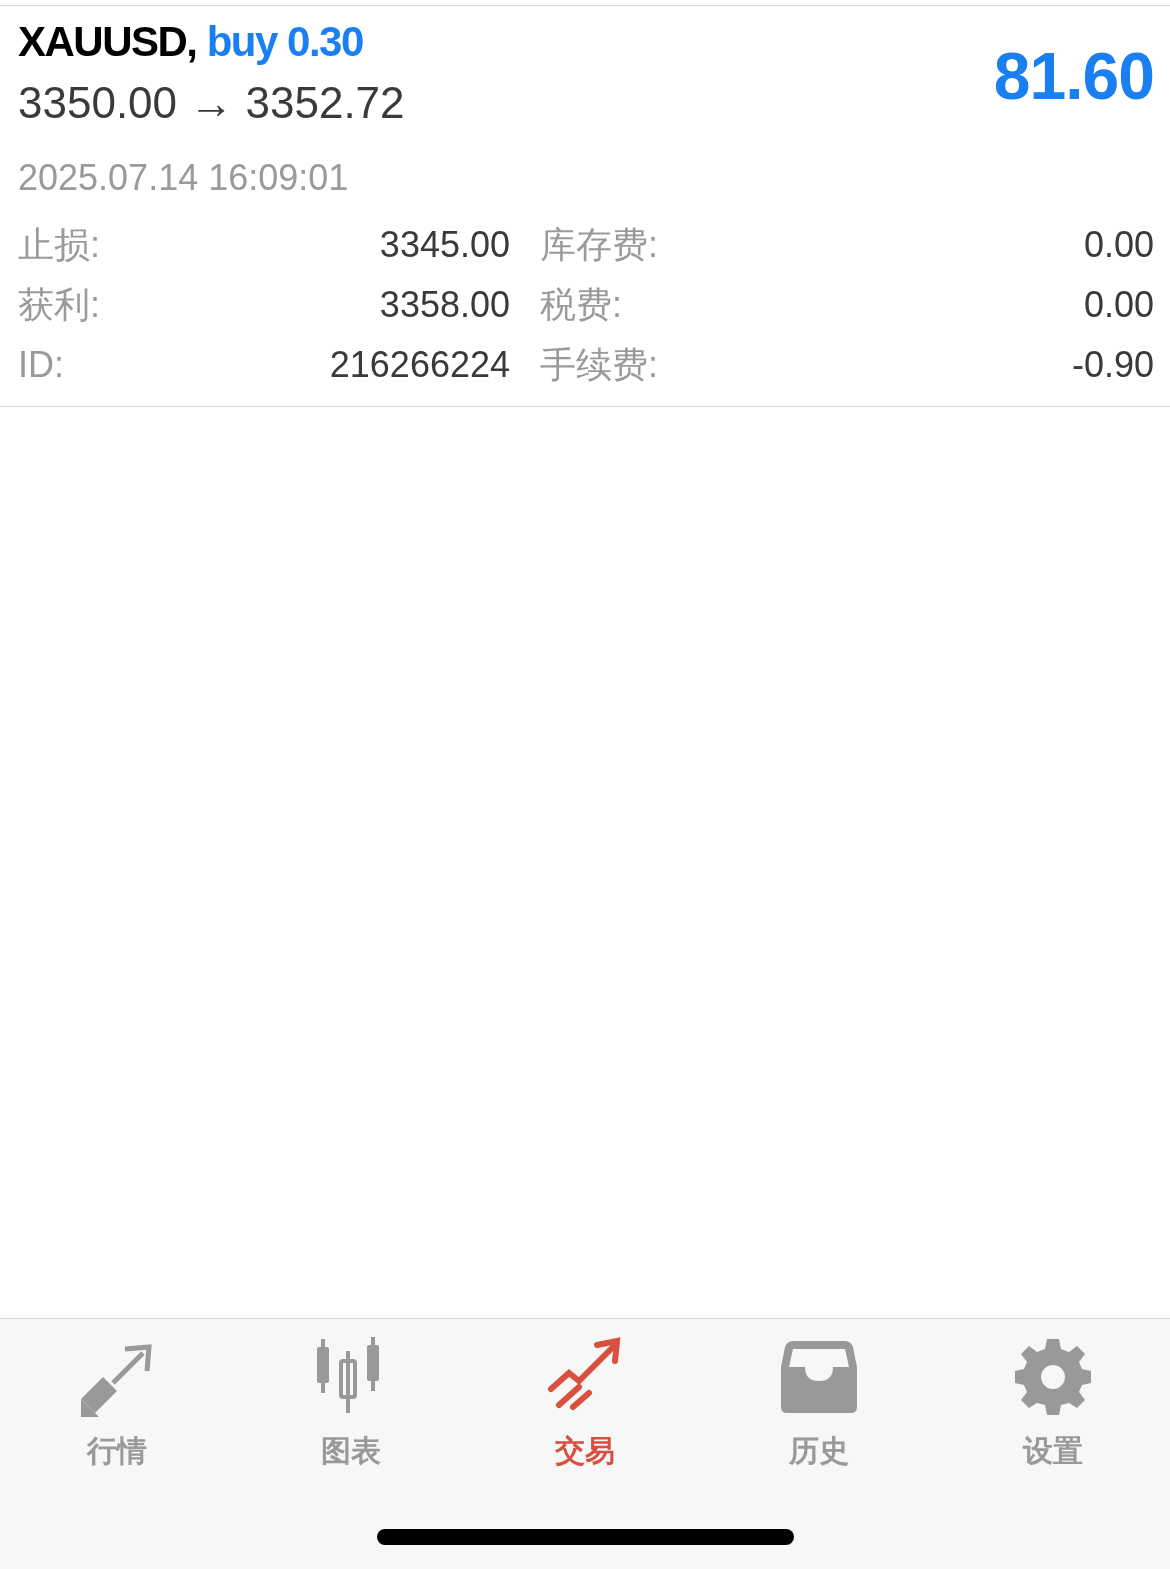  What do you see at coordinates (117, 1404) in the screenshot?
I see `tab: 行情` at bounding box center [117, 1404].